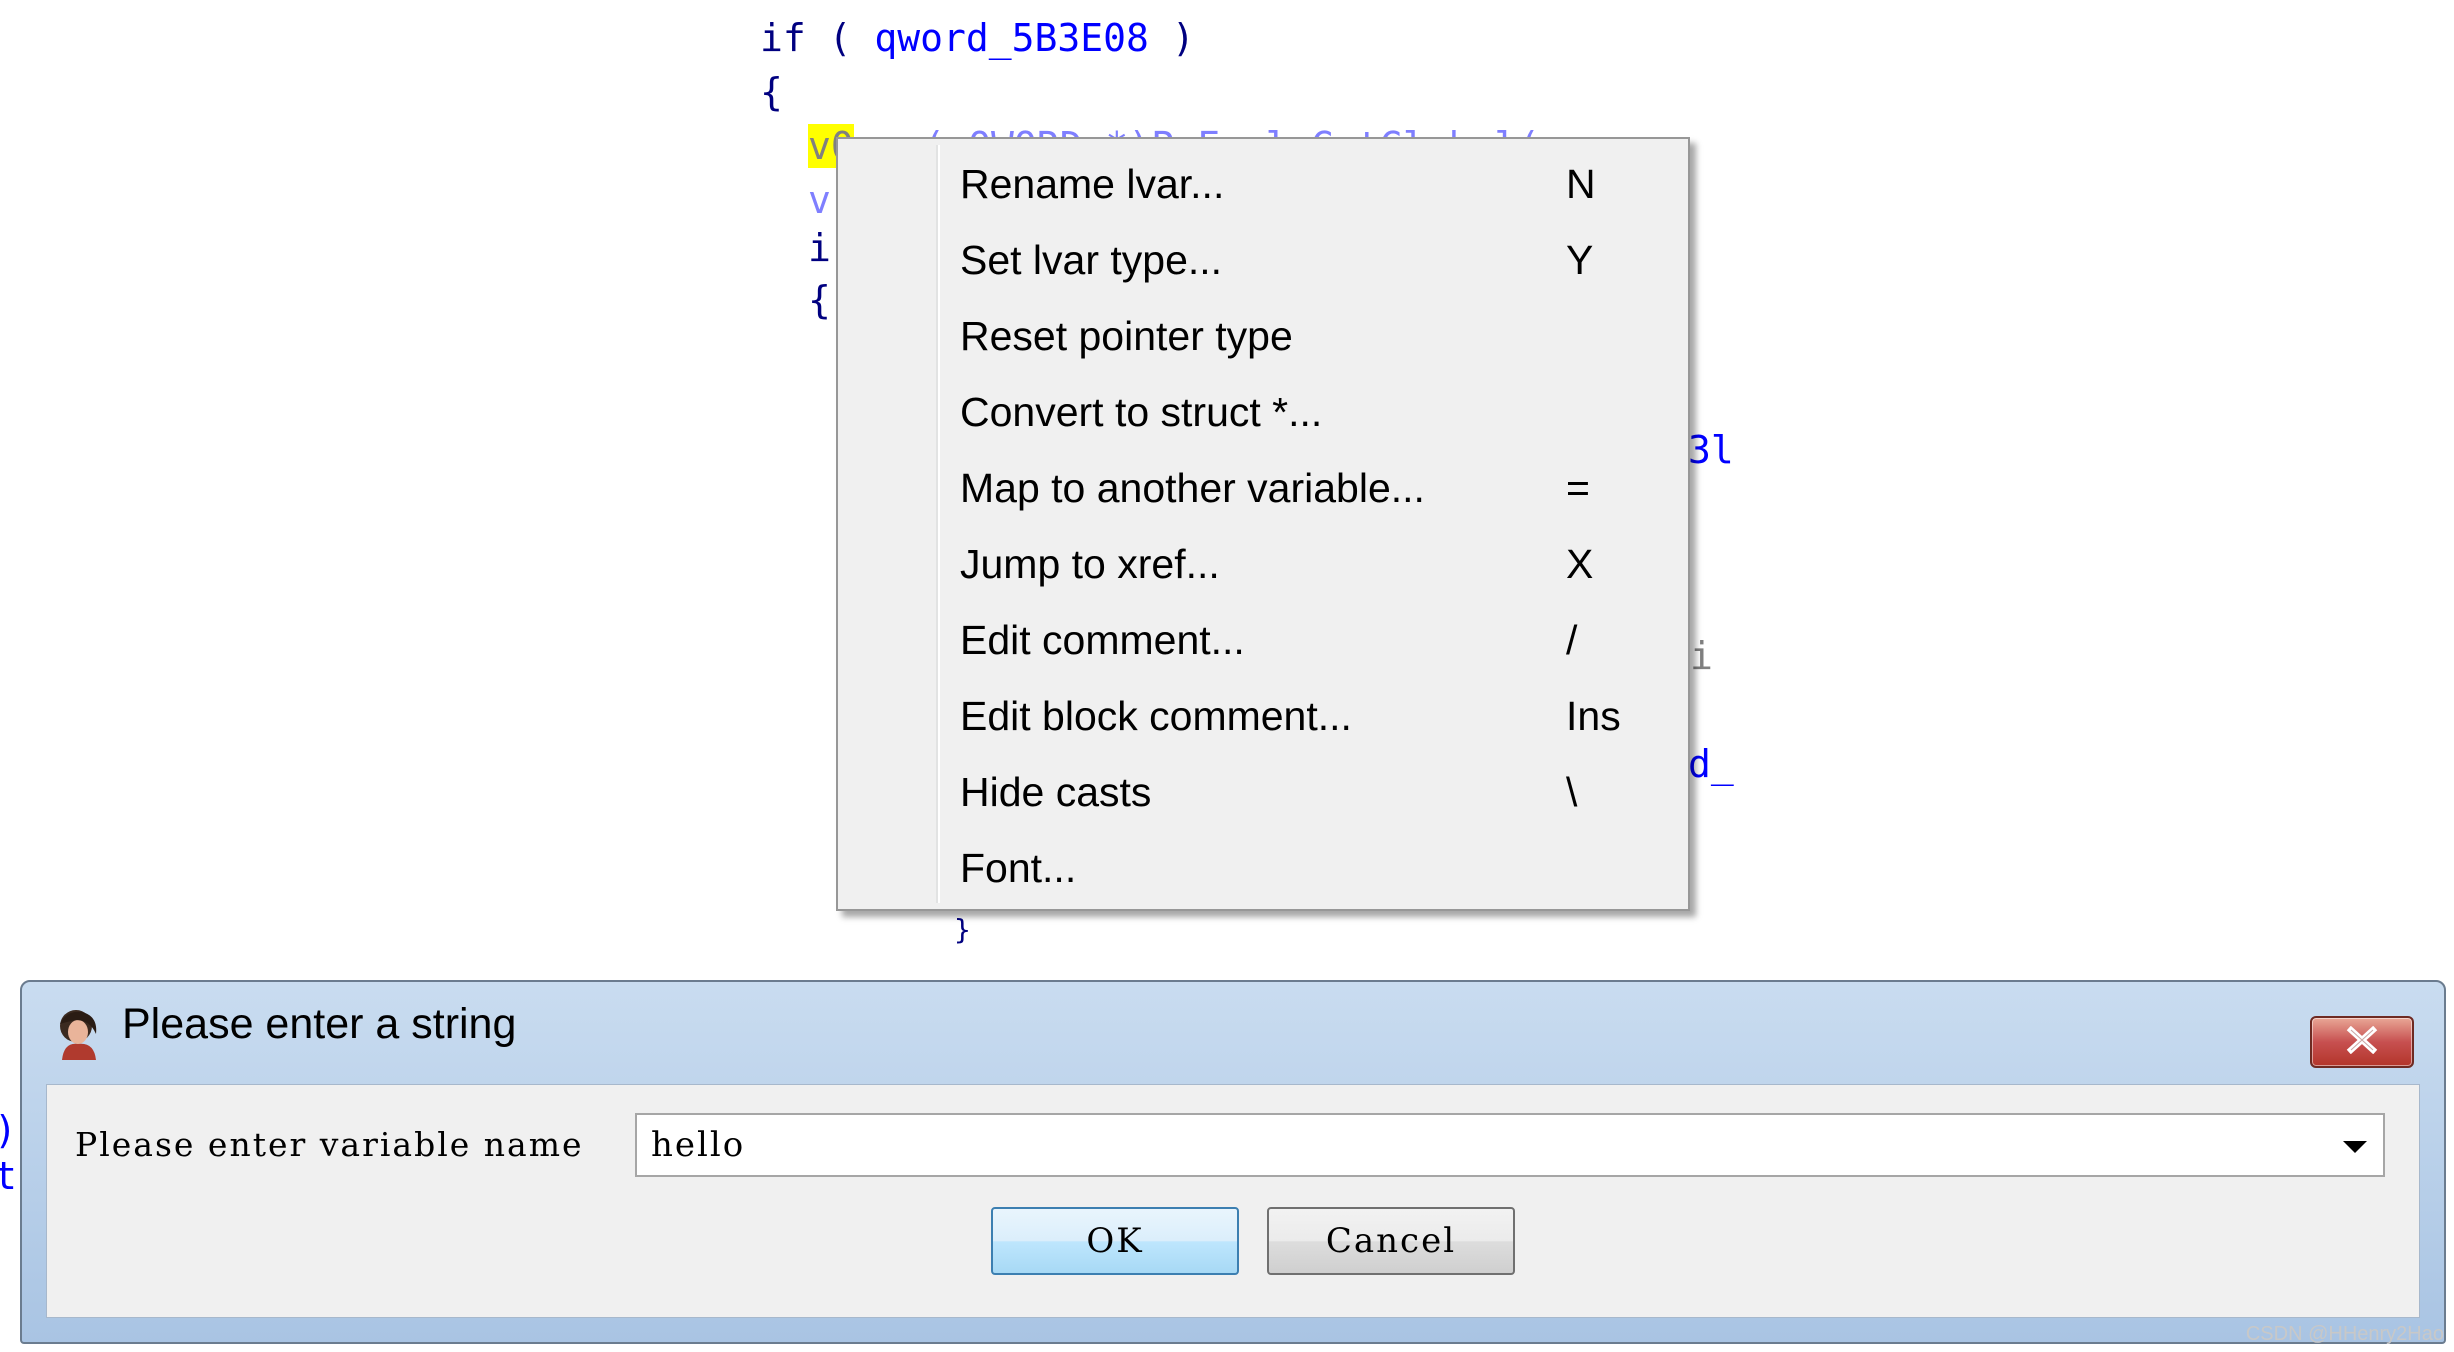 The width and height of the screenshot is (2454, 1352). I want to click on ida-app-icon, so click(79, 1033).